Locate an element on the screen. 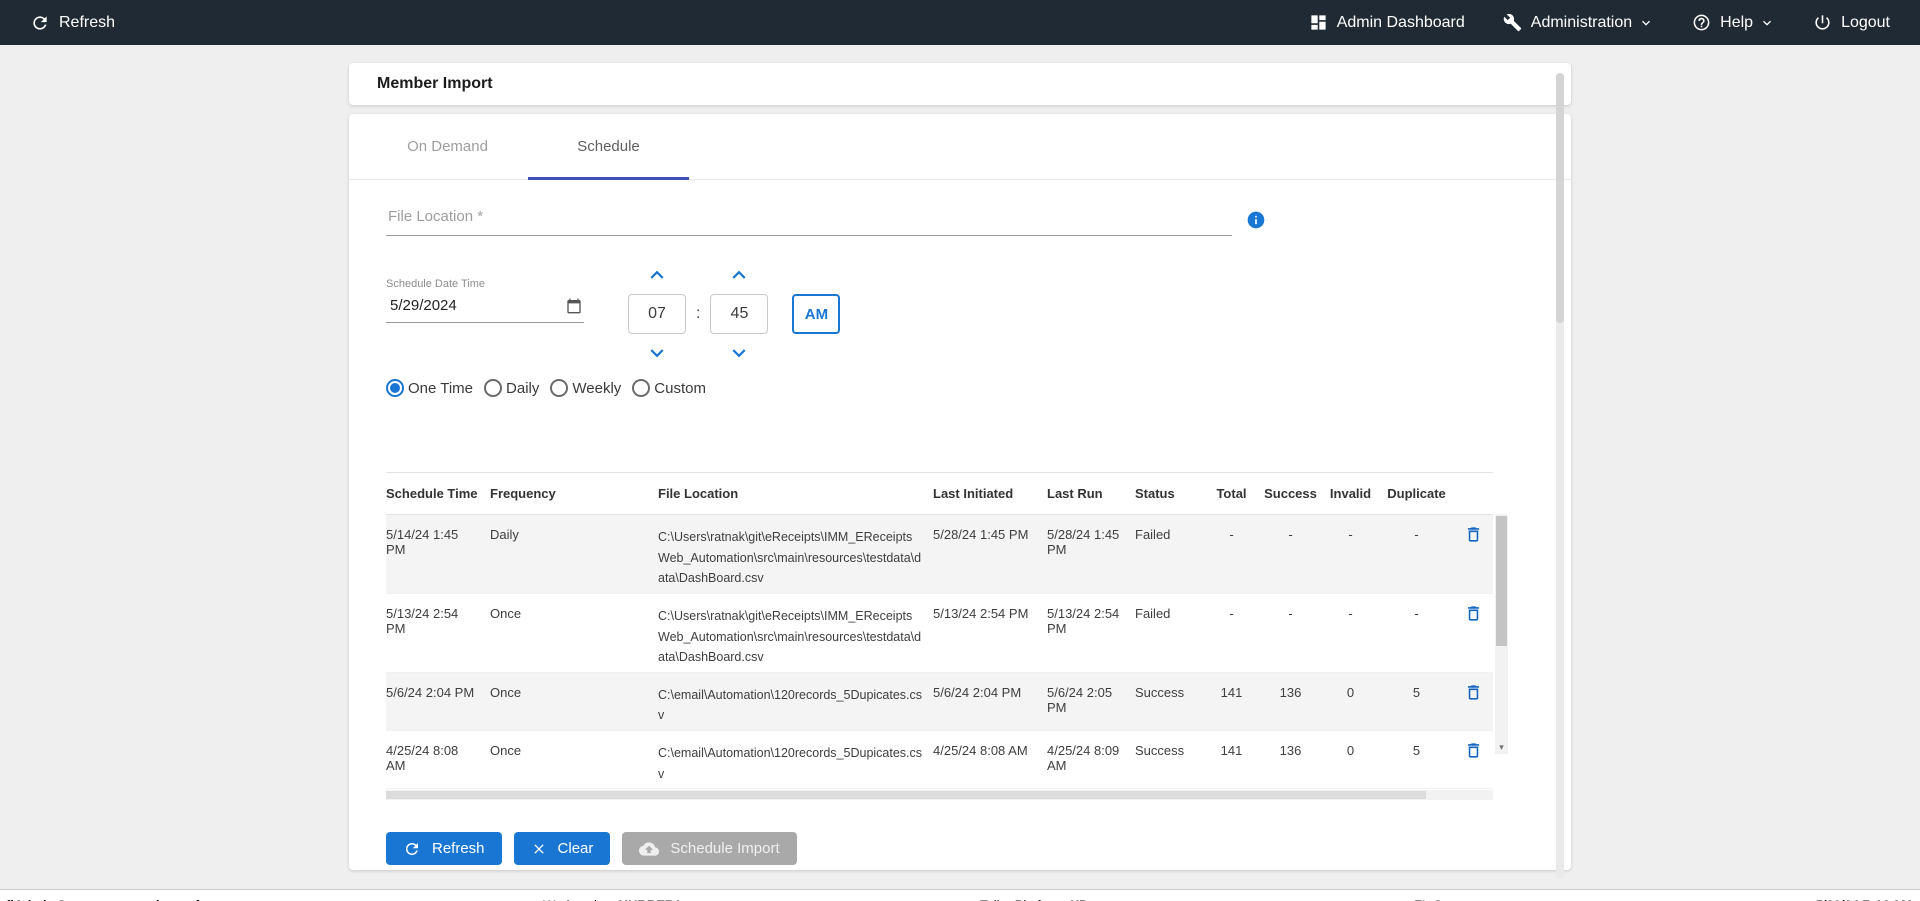 The height and width of the screenshot is (901, 1920). fi-value: Qaxpauto is located at coordinates (1463, 899).